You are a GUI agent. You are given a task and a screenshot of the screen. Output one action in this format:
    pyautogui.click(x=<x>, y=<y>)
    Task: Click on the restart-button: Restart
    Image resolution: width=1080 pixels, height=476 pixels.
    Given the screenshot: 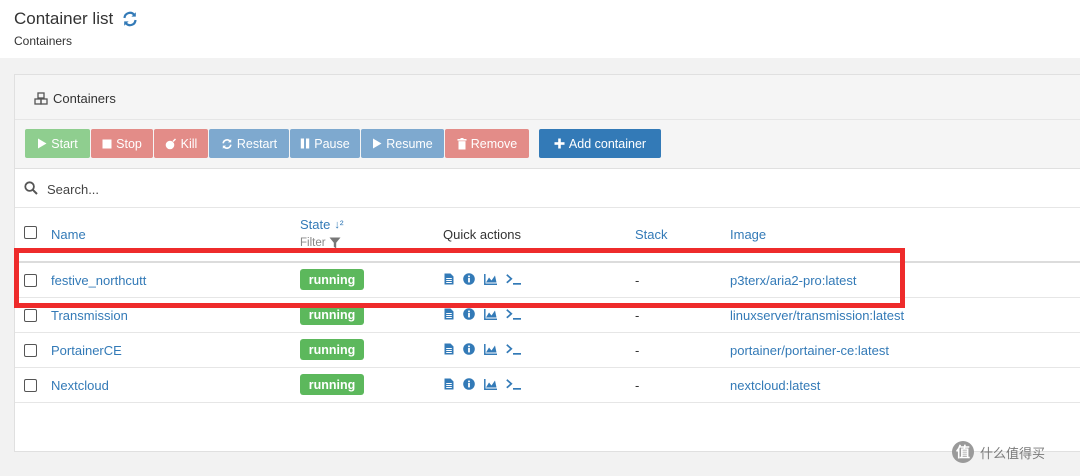 What is the action you would take?
    pyautogui.click(x=249, y=143)
    